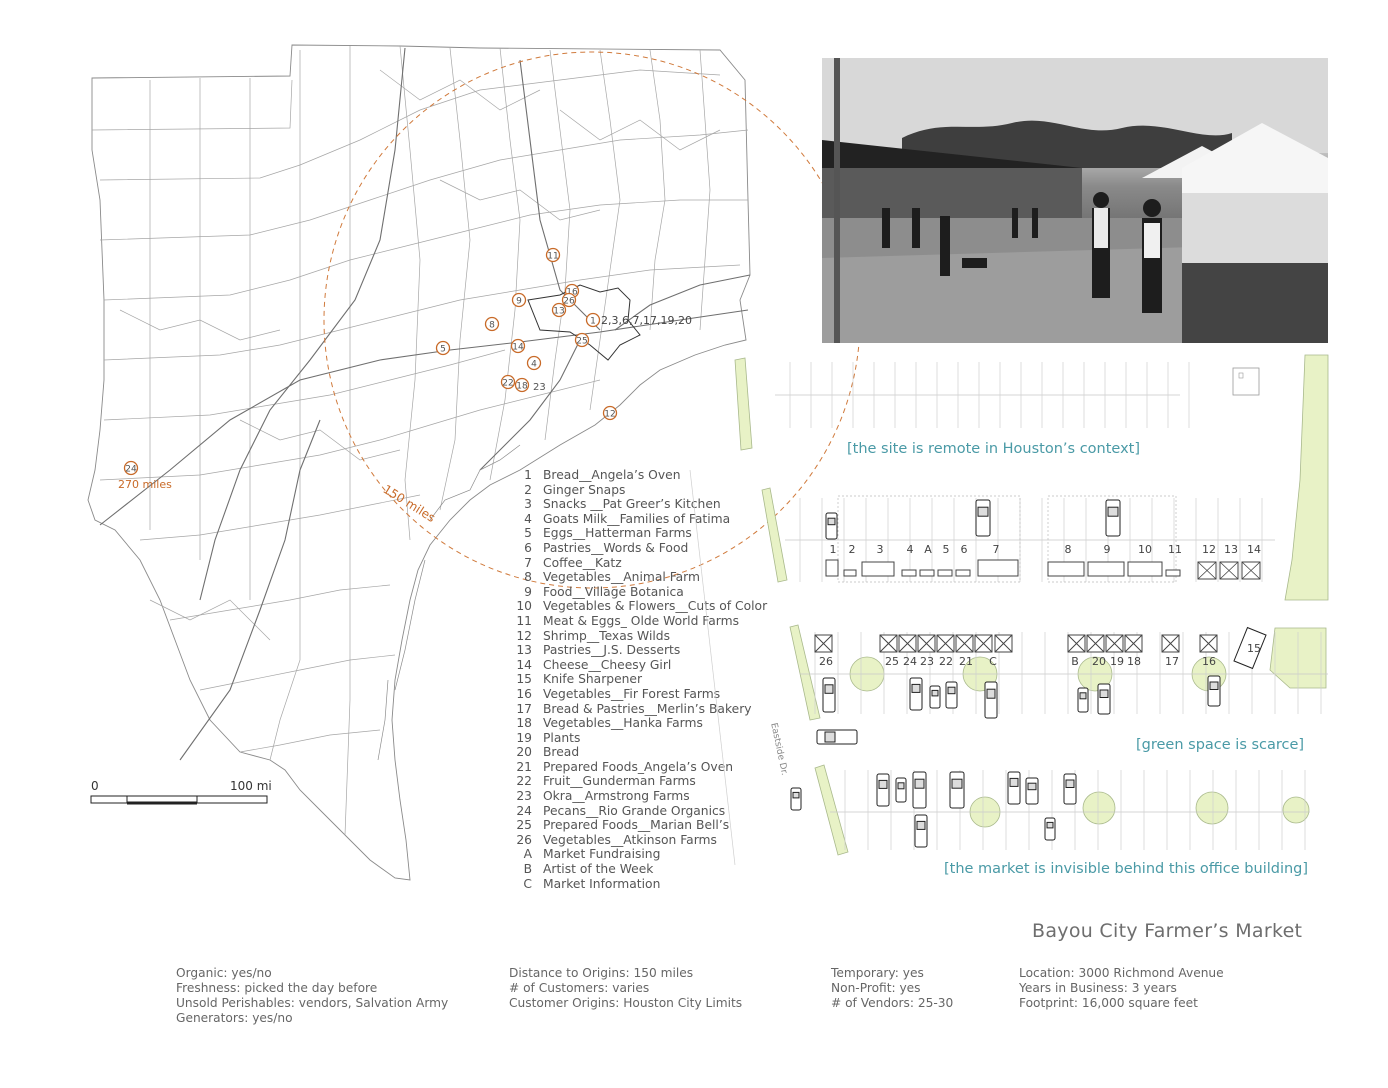  I want to click on svg-text: 14, so click(518, 348).